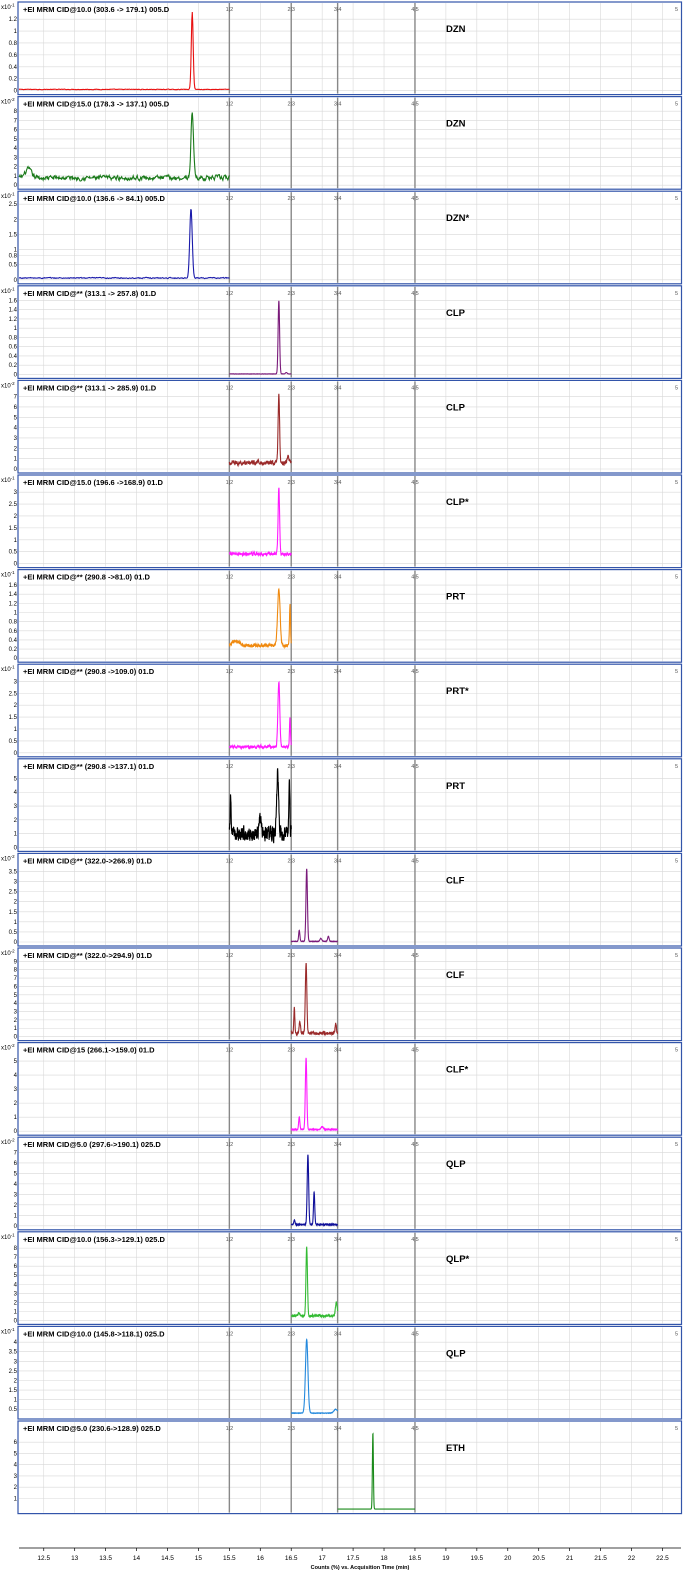 This screenshot has width=685, height=1575. Describe the element at coordinates (13, 44) in the screenshot. I see `y-tick-label: 0.8` at that location.